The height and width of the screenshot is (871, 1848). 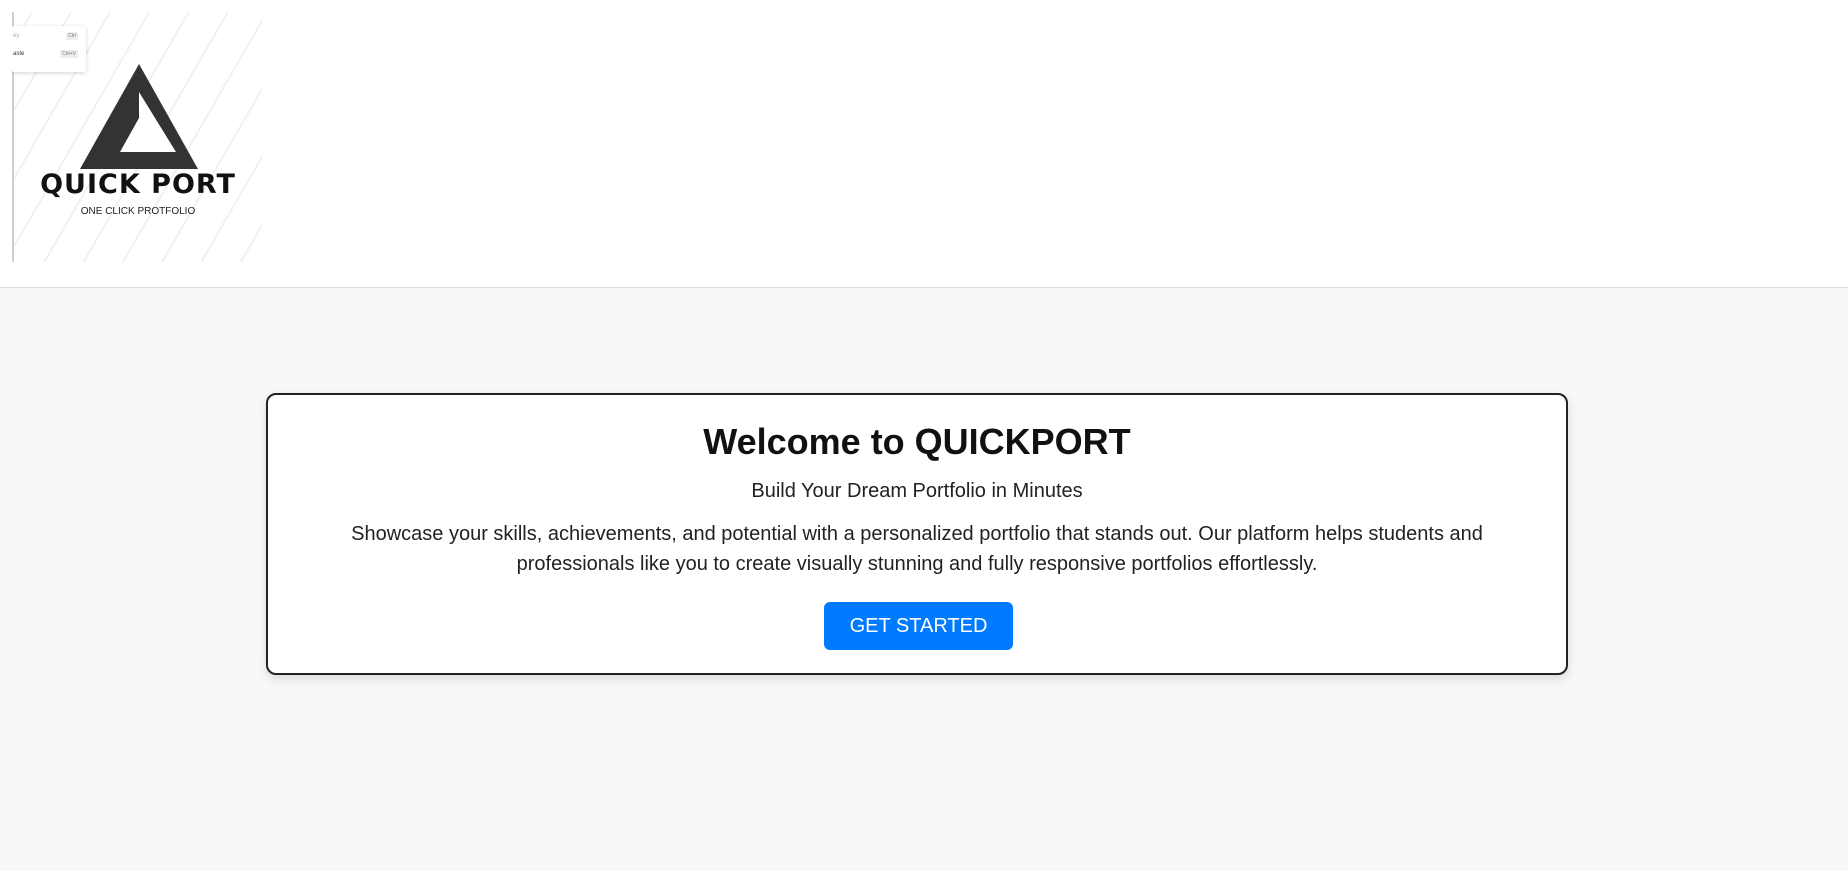 I want to click on menu-fragment-shortcut: Ctrl, so click(x=72, y=36).